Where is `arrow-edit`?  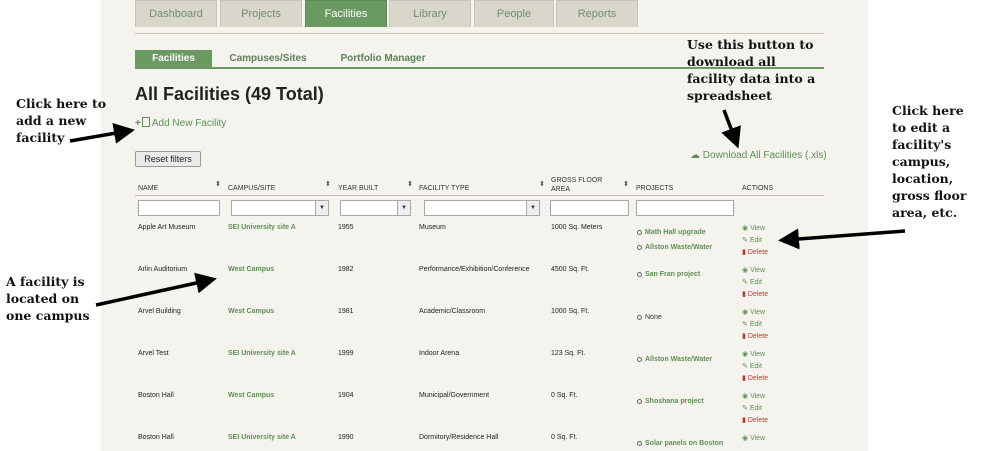
arrow-edit is located at coordinates (842, 239).